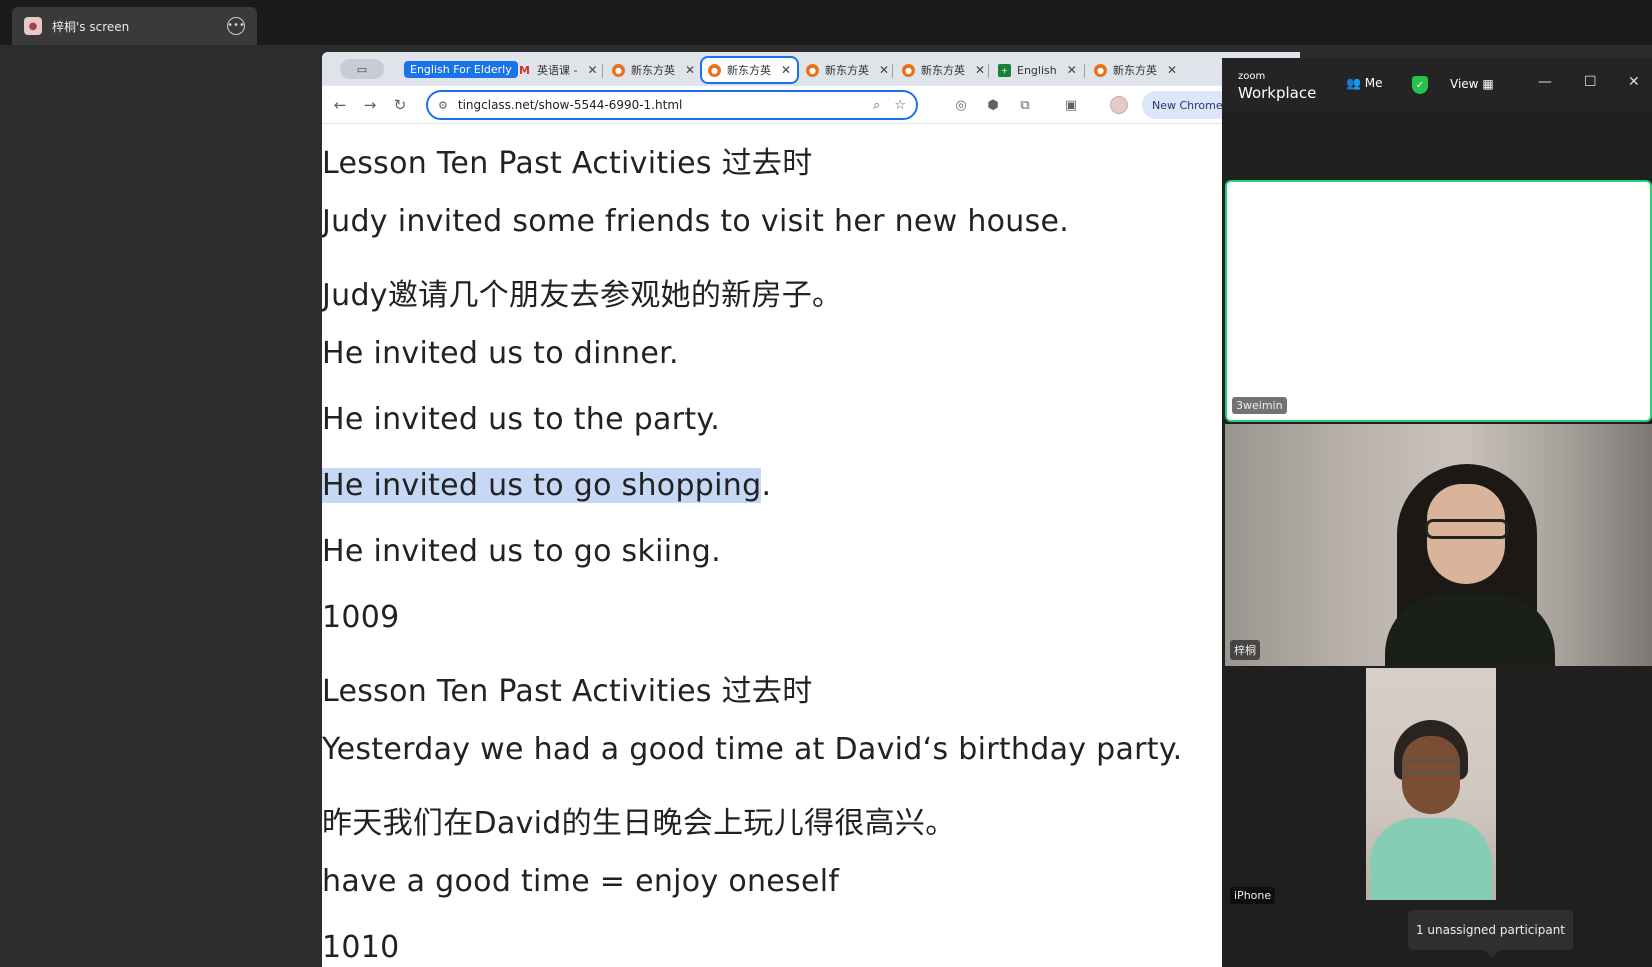  What do you see at coordinates (658, 105) in the screenshot?
I see `url-text: tingclass.net/show-5544-6990-1.html` at bounding box center [658, 105].